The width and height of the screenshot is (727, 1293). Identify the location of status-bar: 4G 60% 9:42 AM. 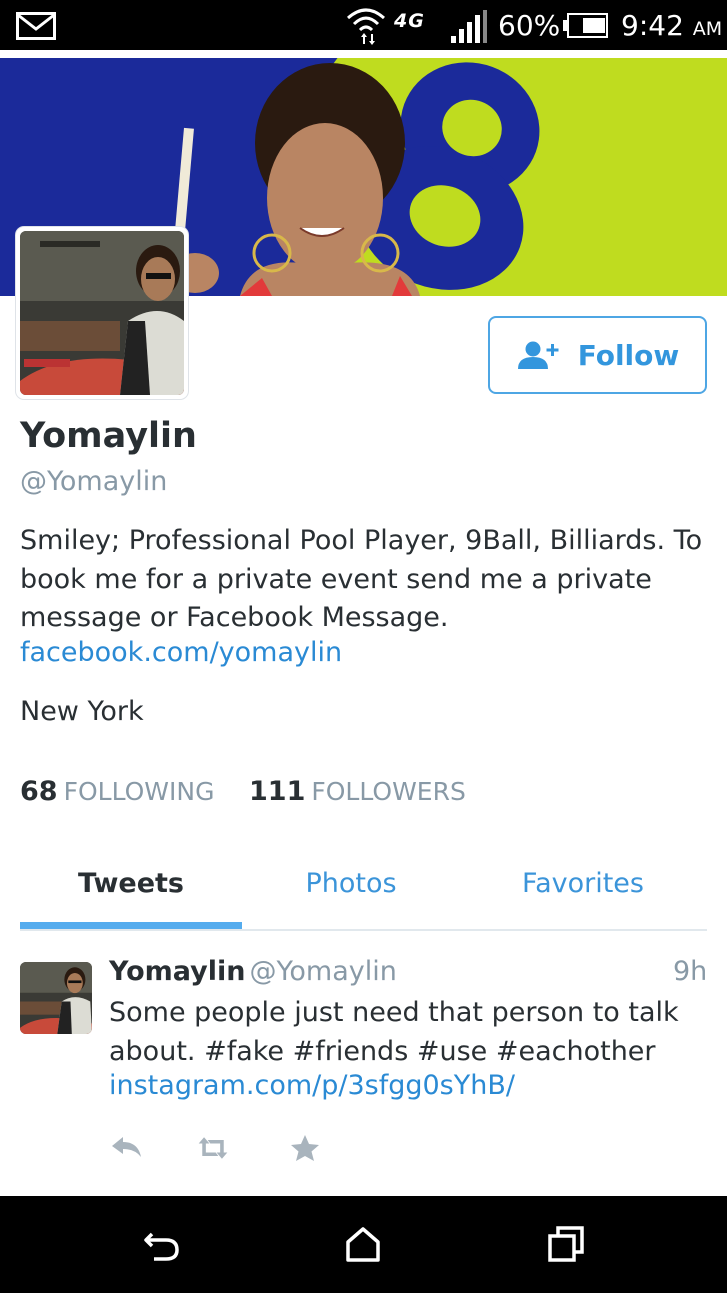
(363, 25).